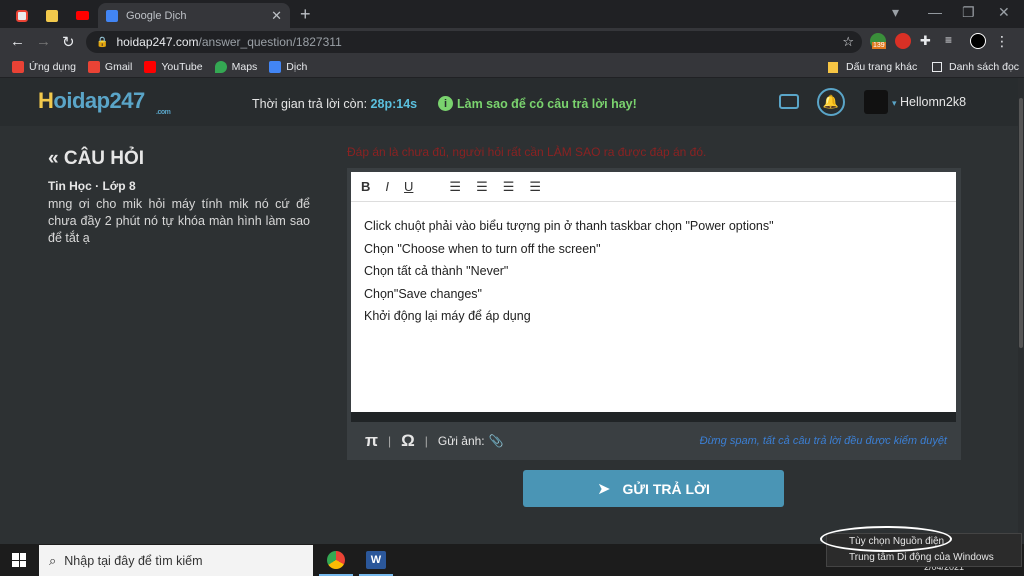 The height and width of the screenshot is (576, 1024). What do you see at coordinates (297, 66) in the screenshot?
I see `bookmark-label: Dịch` at bounding box center [297, 66].